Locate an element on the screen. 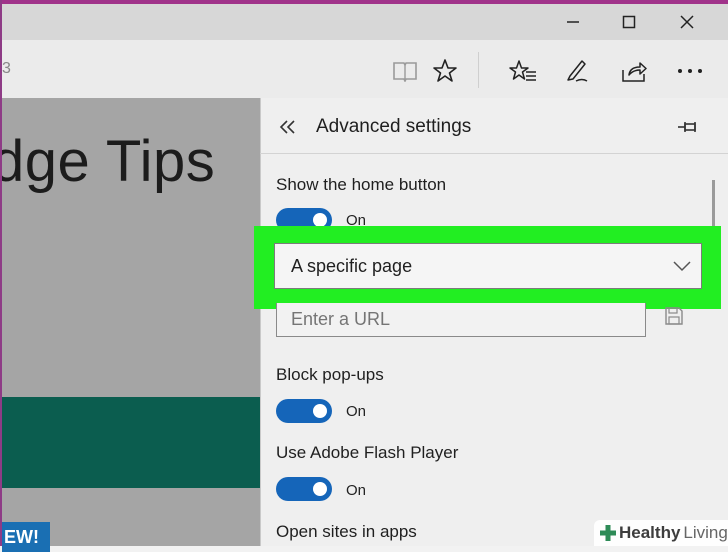 The height and width of the screenshot is (552, 728). save-url-button is located at coordinates (674, 316).